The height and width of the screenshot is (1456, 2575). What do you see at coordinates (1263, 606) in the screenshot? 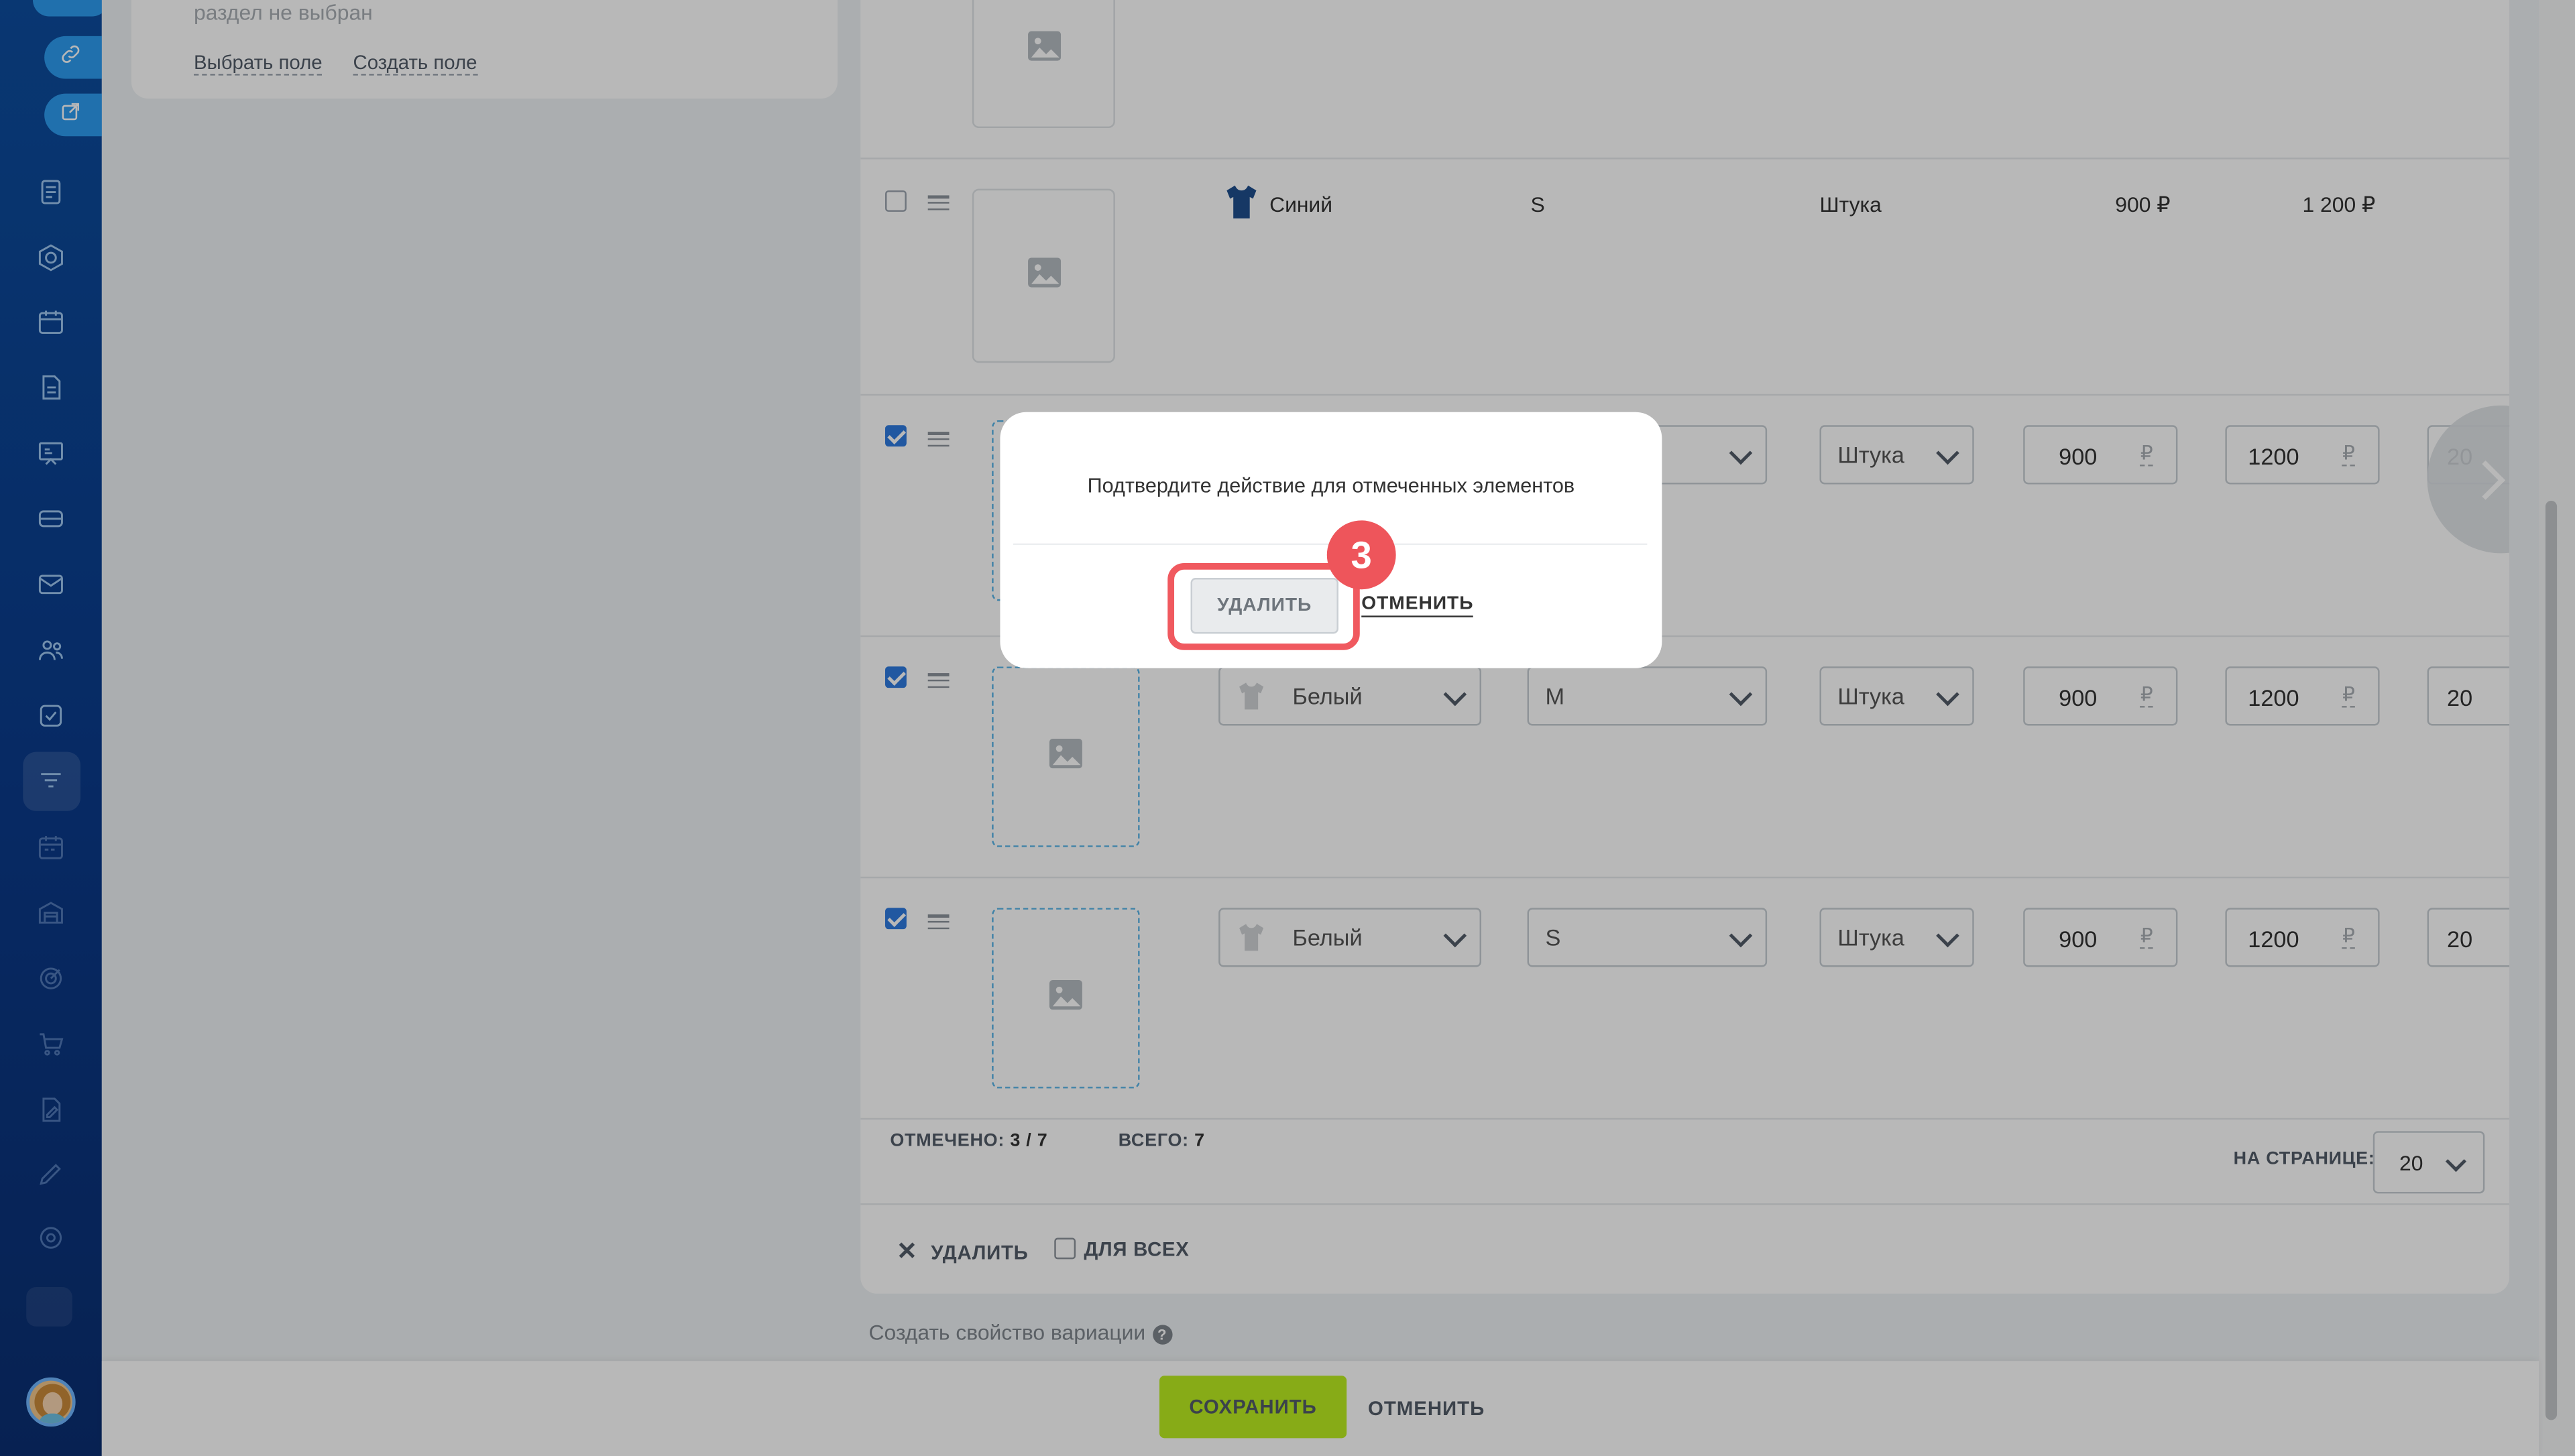
I see `tutorial-highlight-frame` at bounding box center [1263, 606].